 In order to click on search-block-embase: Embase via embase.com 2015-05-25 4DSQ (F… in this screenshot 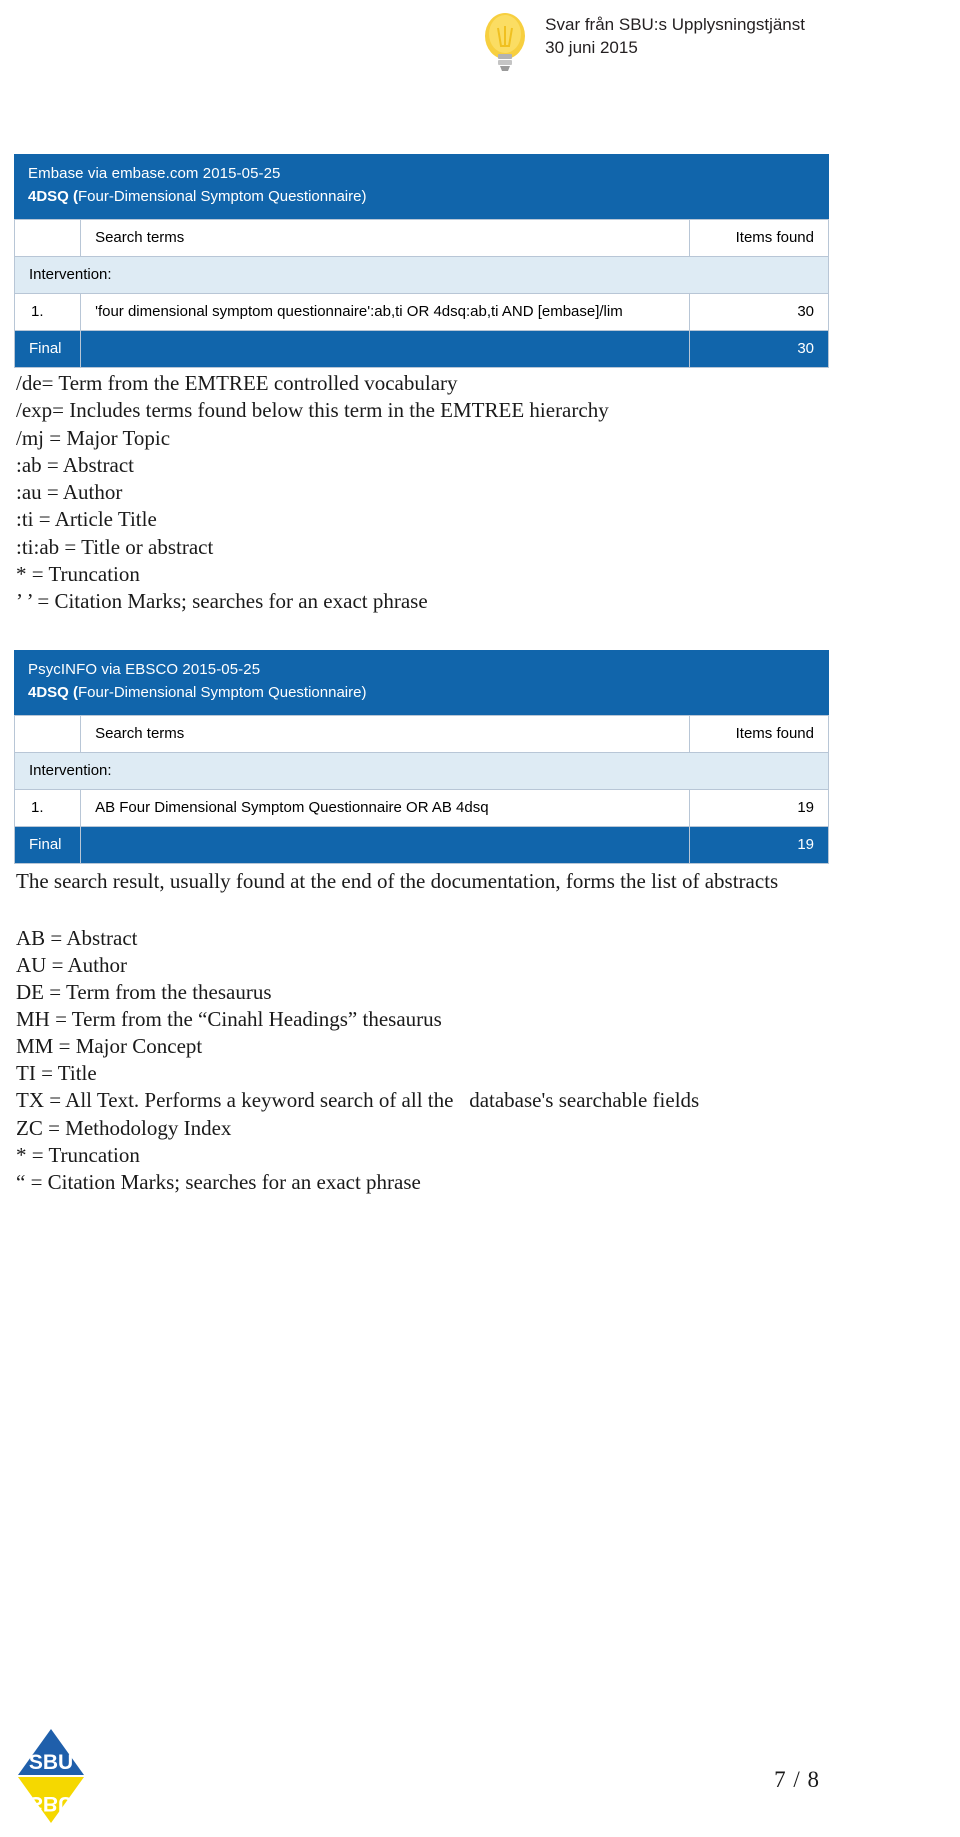, I will do `click(421, 261)`.